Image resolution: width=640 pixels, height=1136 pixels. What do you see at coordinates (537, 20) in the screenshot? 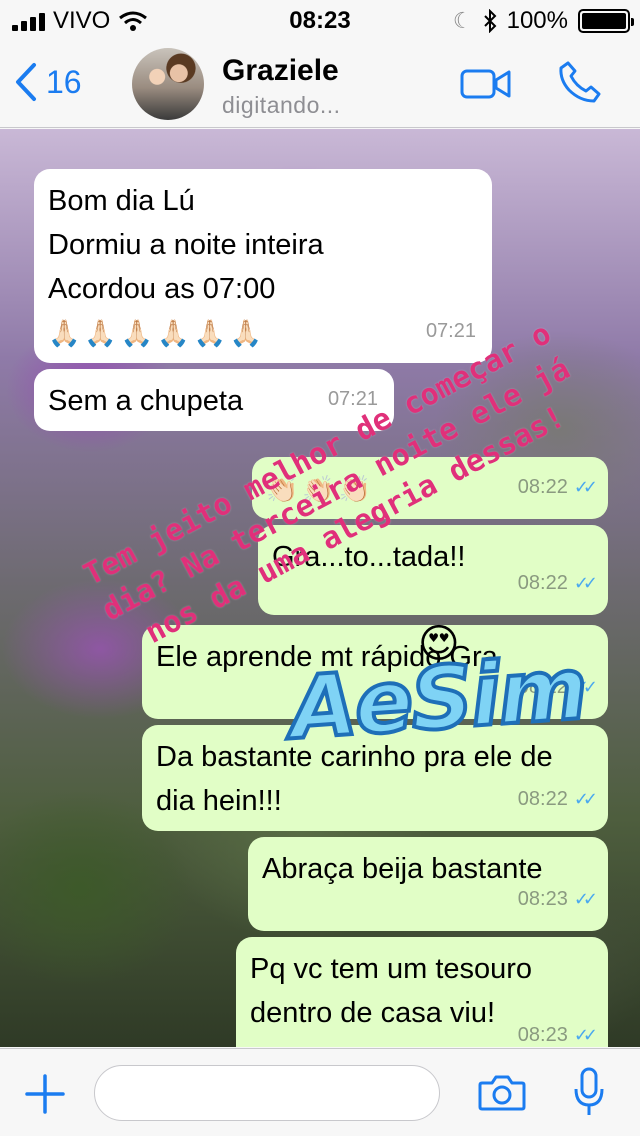
I see `battery-percent: 100%` at bounding box center [537, 20].